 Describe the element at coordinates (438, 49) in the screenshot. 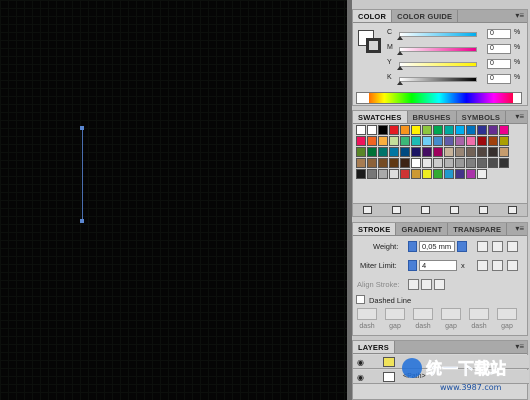

I see `slider-track-m` at that location.